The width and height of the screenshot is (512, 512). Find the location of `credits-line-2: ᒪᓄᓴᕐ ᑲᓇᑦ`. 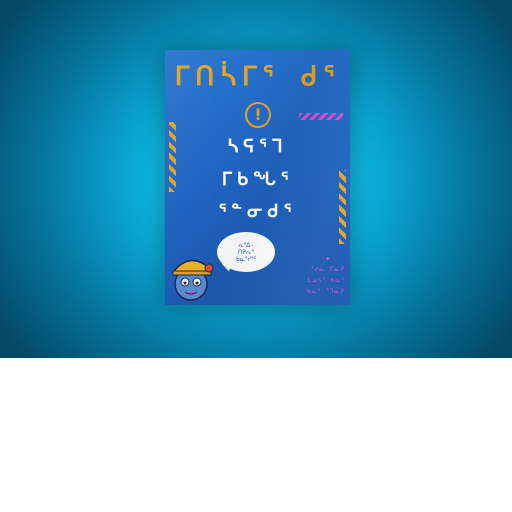

credits-line-2: ᒪᓄᓴᕐ ᑲᓇᑦ is located at coordinates (326, 280).